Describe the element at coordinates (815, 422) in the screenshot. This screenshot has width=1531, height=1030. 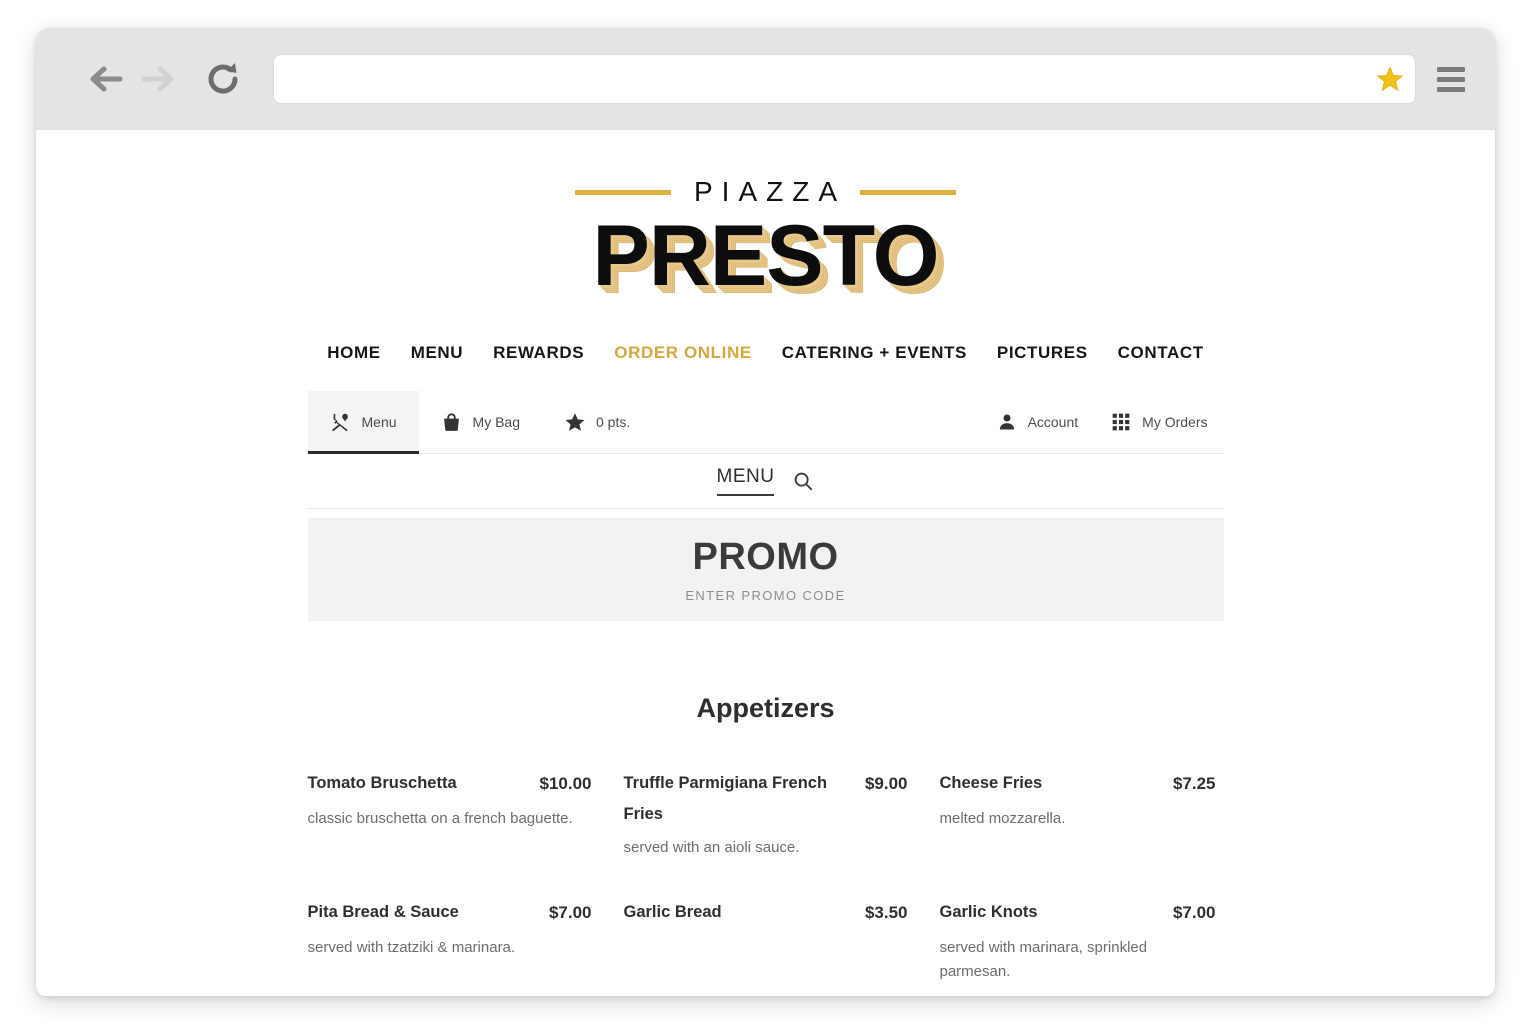
I see `tab-bar-spacer` at that location.